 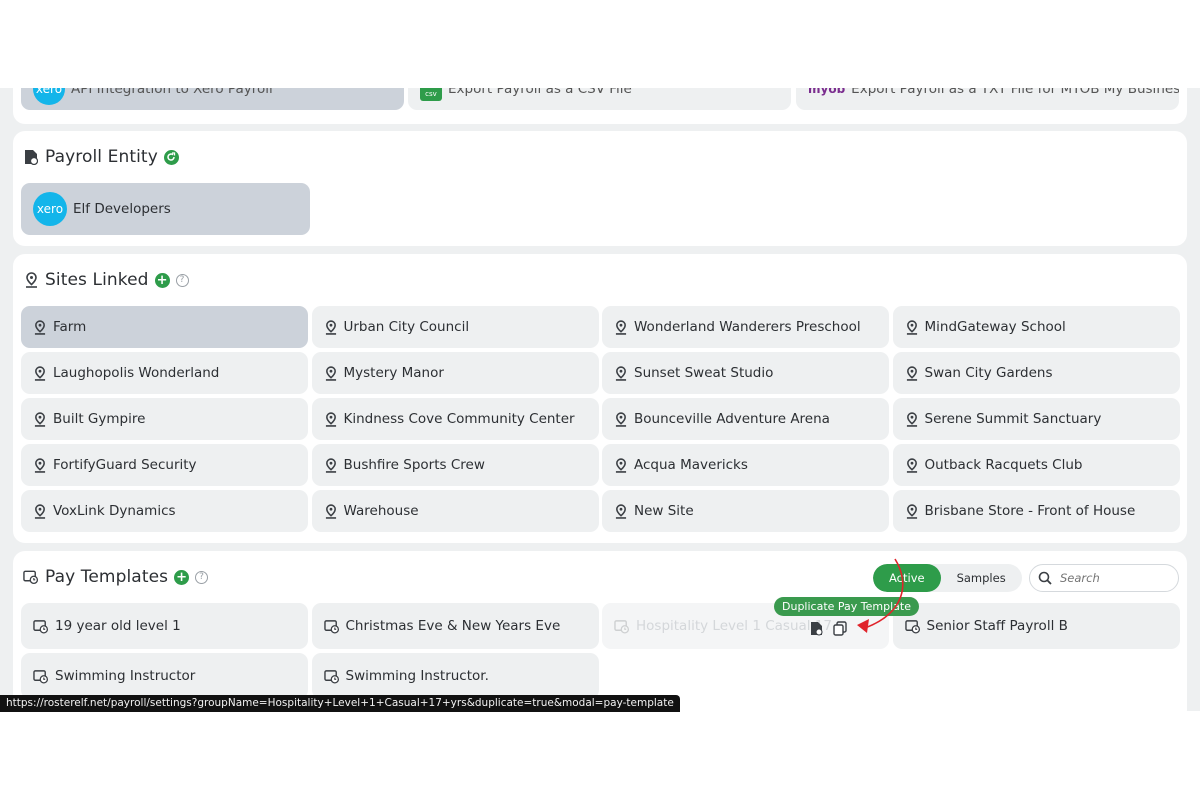 What do you see at coordinates (981, 578) in the screenshot?
I see `toggle-samples-option: Samples` at bounding box center [981, 578].